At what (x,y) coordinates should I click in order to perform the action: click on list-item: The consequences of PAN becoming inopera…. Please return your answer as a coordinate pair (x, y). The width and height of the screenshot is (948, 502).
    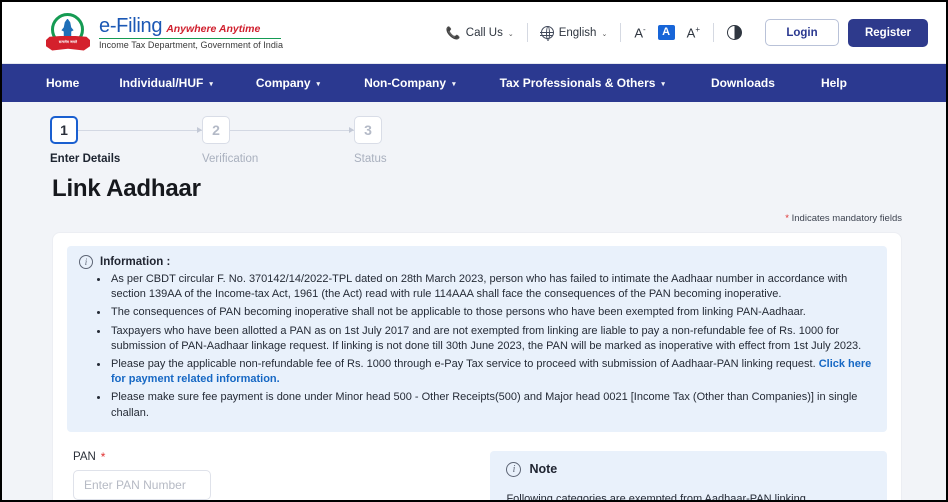
    Looking at the image, I should click on (492, 312).